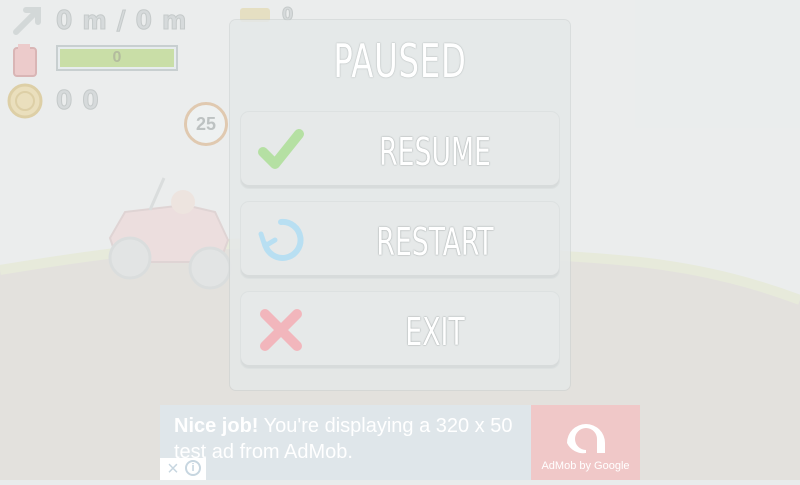 This screenshot has width=800, height=485. I want to click on distance-arrow-icon, so click(27, 21).